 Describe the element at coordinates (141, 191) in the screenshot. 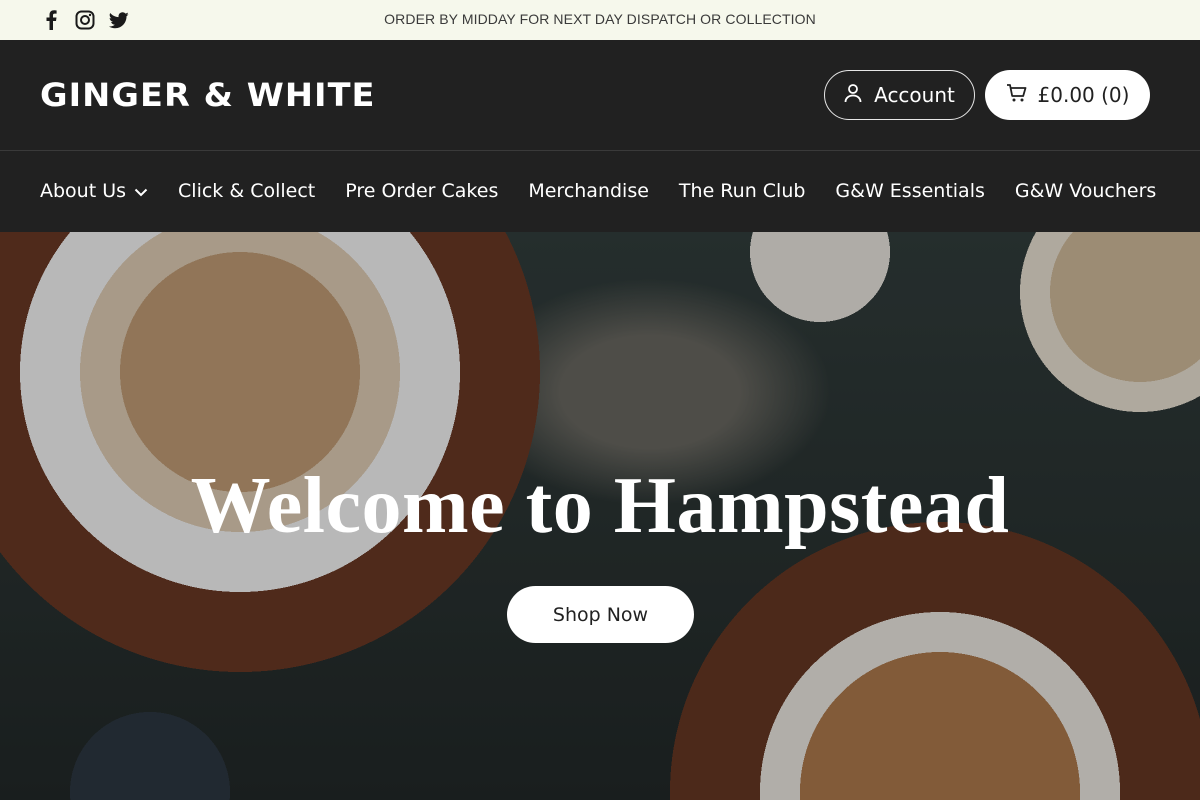

I see `chevron-down-icon` at that location.